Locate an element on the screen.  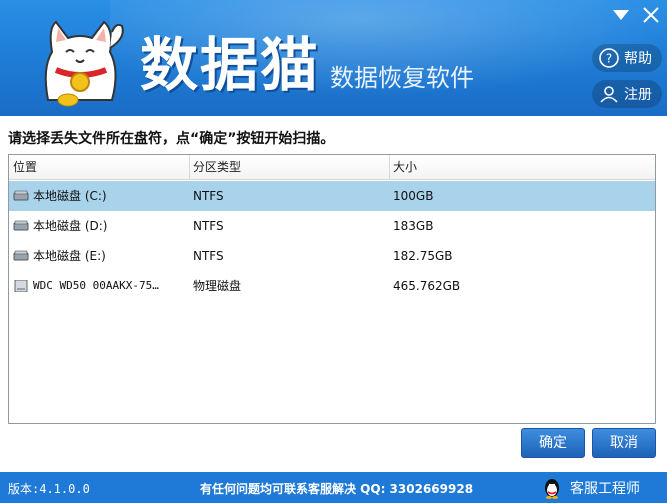
row-location: 本地磁盘 (C:) is located at coordinates (70, 196).